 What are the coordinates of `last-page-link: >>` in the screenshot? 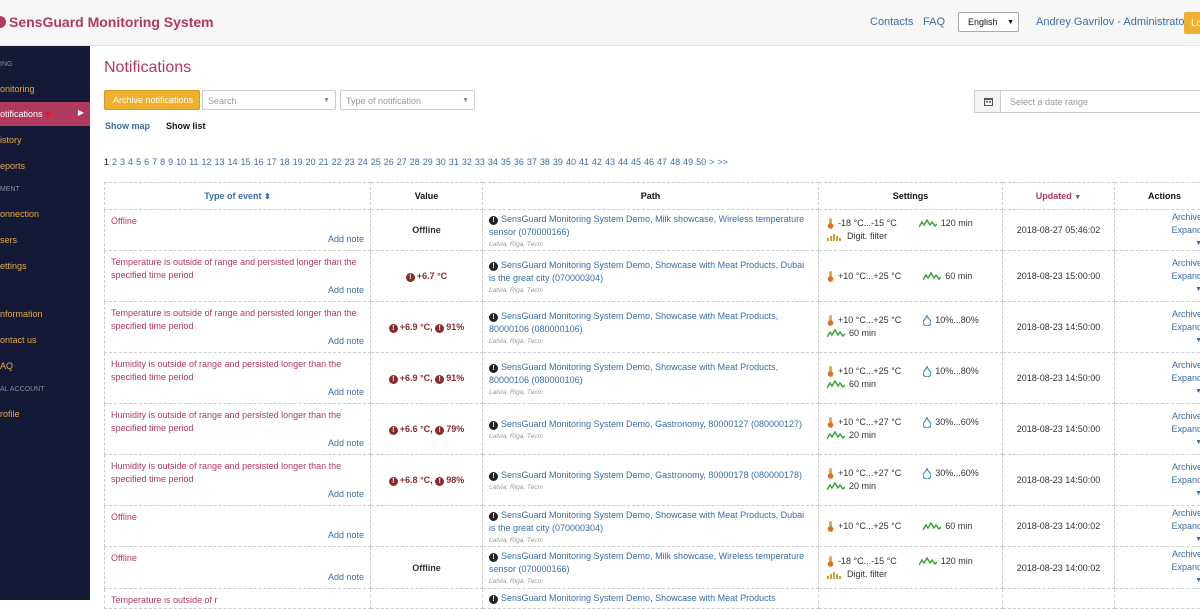 It's located at (722, 162).